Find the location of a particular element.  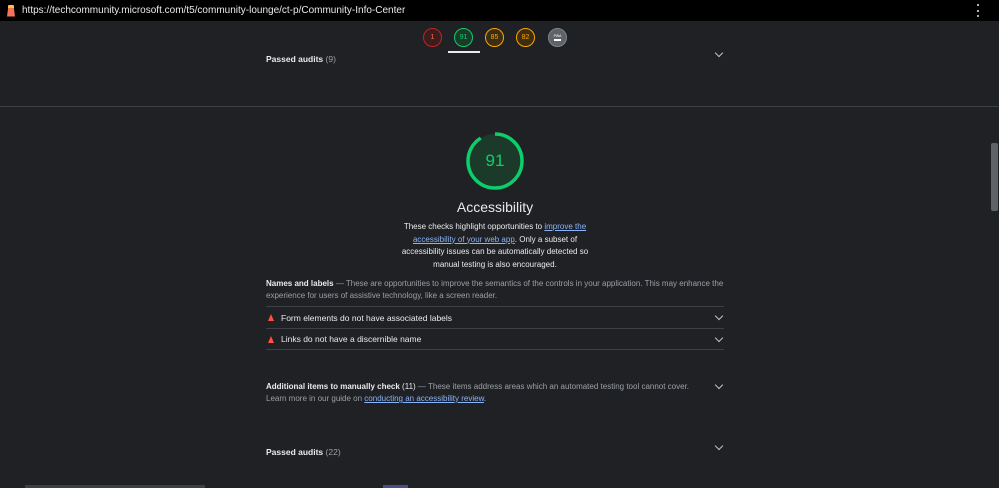

prev-passed-title: Passed audits is located at coordinates (295, 59).